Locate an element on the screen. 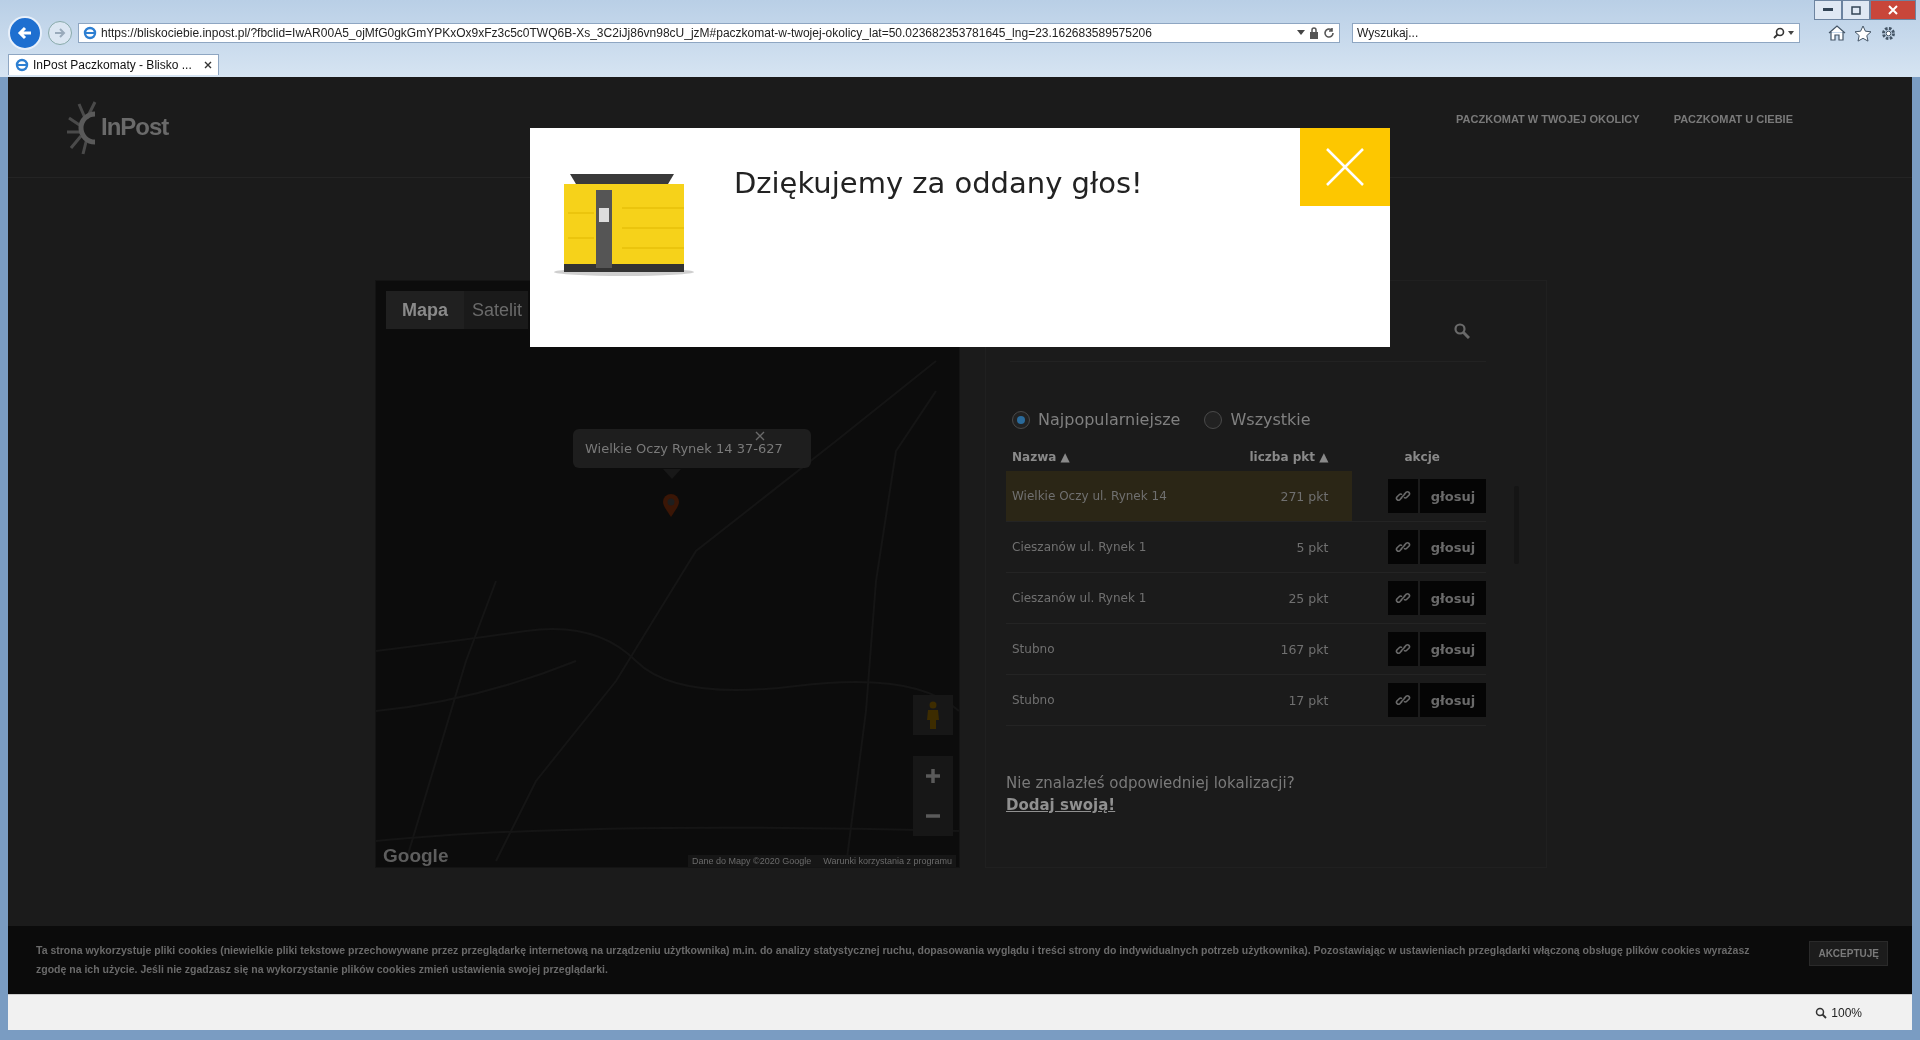  person-icon is located at coordinates (933, 715).